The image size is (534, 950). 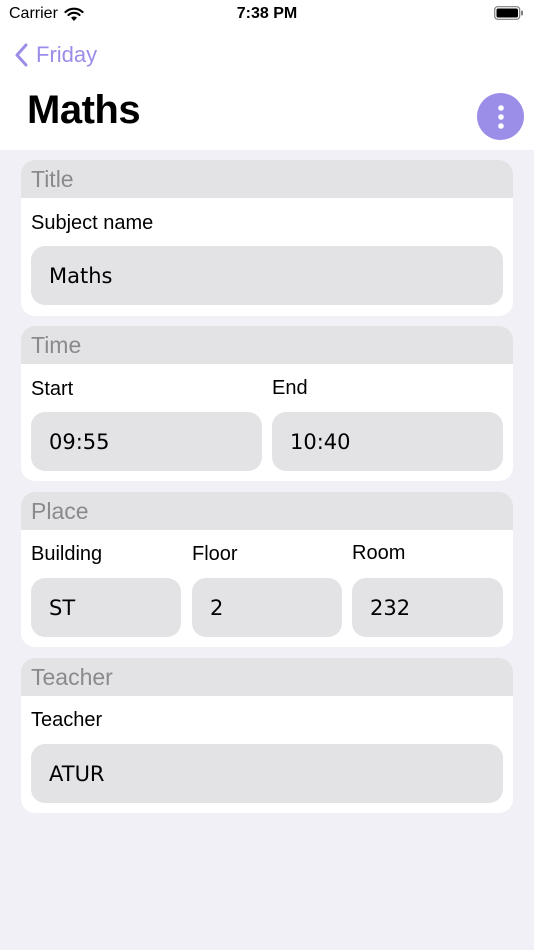 What do you see at coordinates (267, 773) in the screenshot?
I see `teacher-field: ATUR` at bounding box center [267, 773].